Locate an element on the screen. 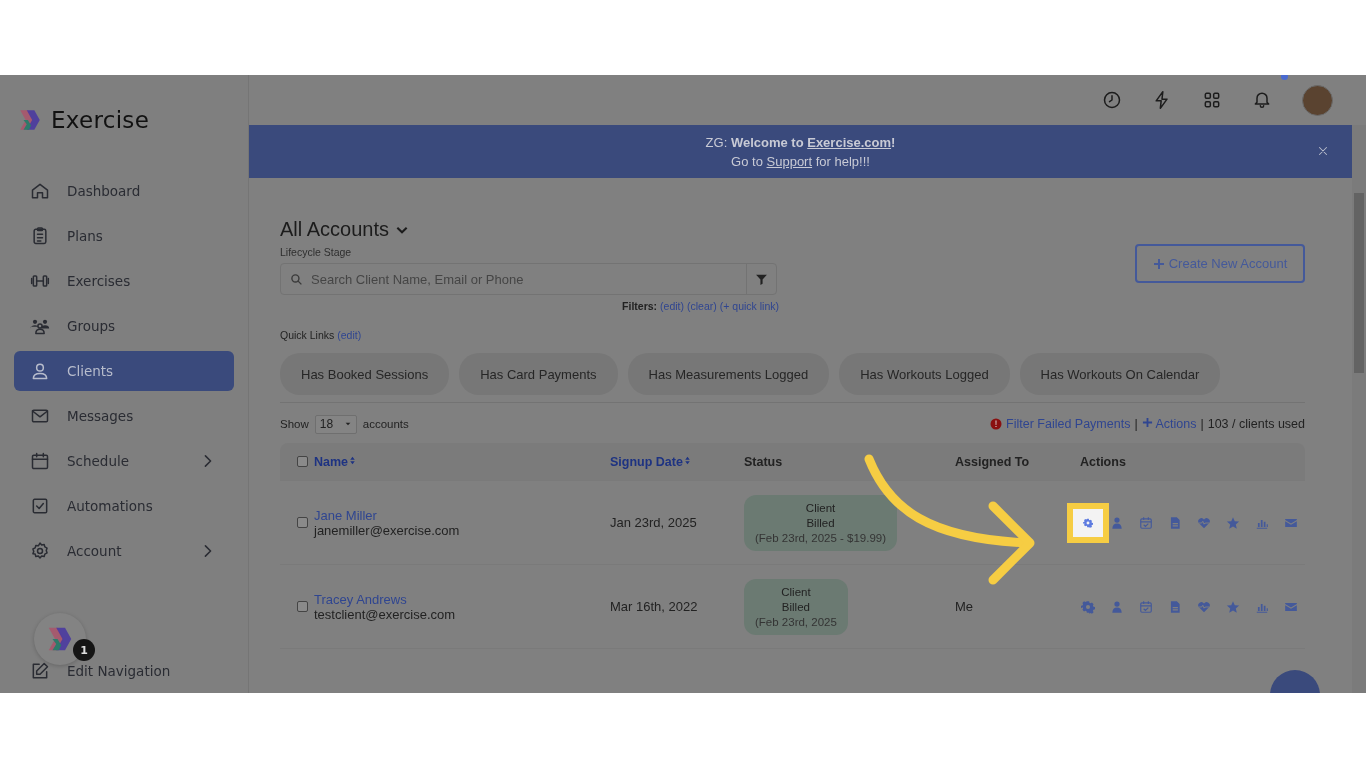 The image size is (1366, 768). filter-icon is located at coordinates (761, 279).